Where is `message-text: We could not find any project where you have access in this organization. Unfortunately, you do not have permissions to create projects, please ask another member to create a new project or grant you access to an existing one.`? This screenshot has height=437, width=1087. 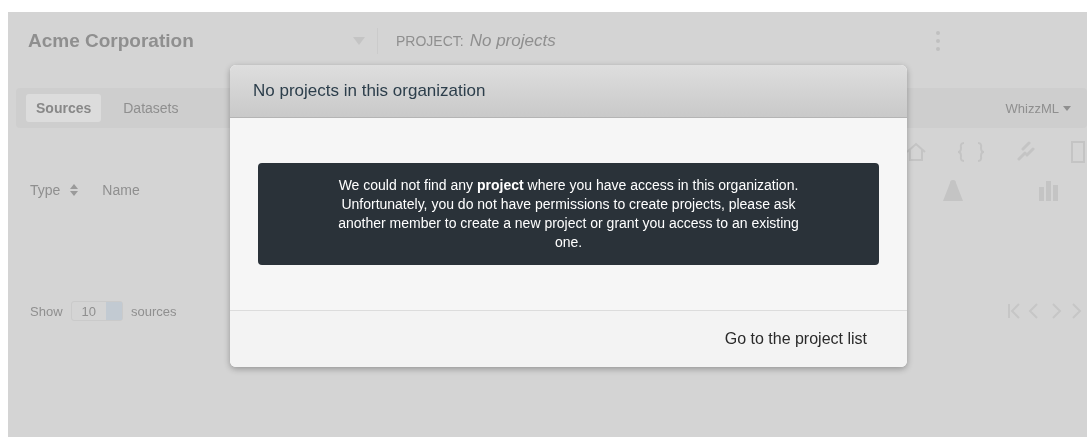 message-text: We could not find any project where you have access in this organization. Unfortunately, you do not have permissions to create projects, please ask another member to create a new project or grant you access to an existing one. is located at coordinates (568, 214).